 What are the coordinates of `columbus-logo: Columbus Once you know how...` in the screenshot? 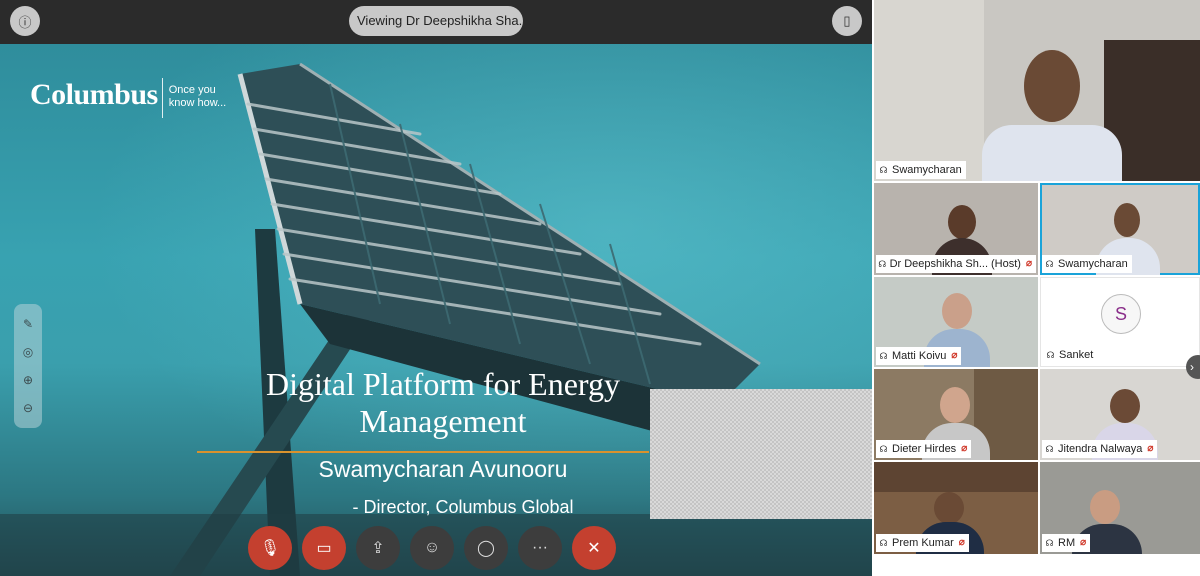 It's located at (129, 98).